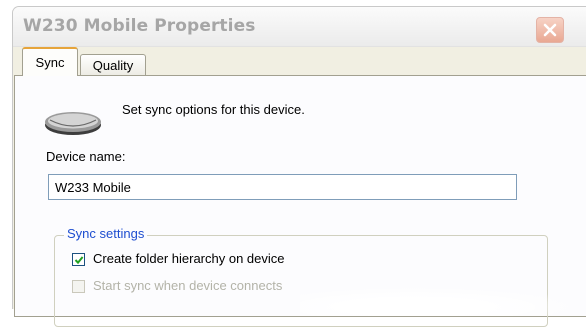 The width and height of the screenshot is (586, 327). What do you see at coordinates (189, 258) in the screenshot?
I see `create-folder-hierarchy-label: Create folder hierarchy on device` at bounding box center [189, 258].